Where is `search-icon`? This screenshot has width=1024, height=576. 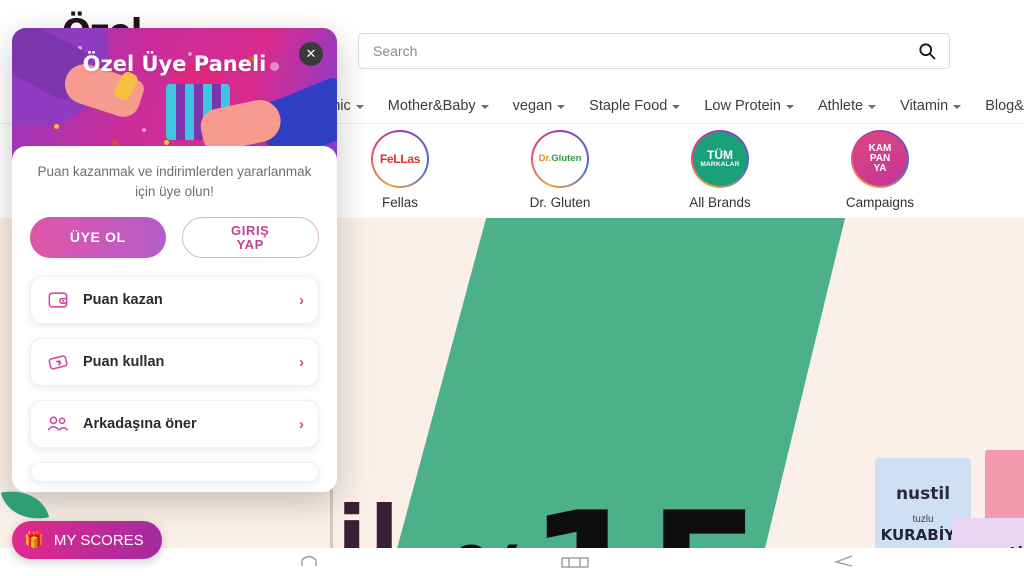
search-icon is located at coordinates (927, 51).